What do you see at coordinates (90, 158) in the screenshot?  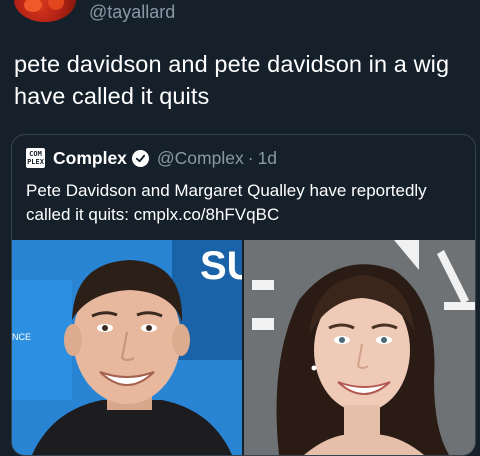 I see `quoted-author-name: Complex` at bounding box center [90, 158].